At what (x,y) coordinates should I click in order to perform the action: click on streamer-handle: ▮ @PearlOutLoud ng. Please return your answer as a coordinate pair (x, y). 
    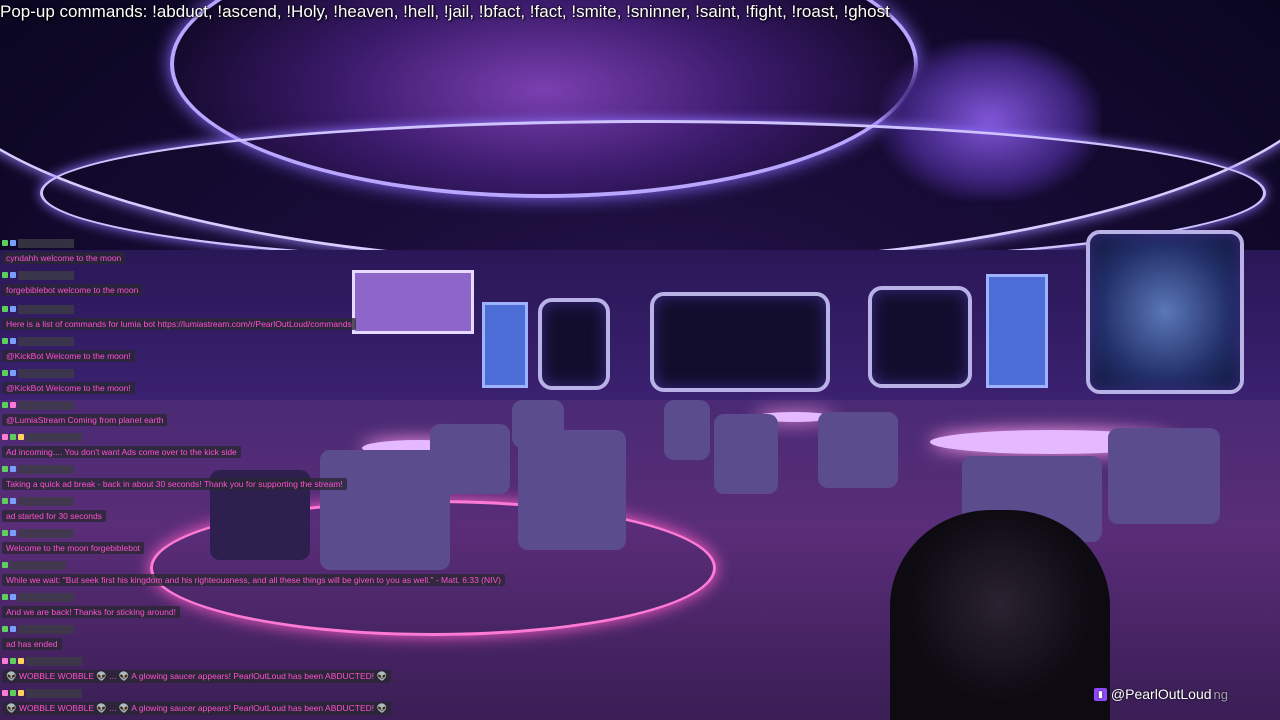
    Looking at the image, I should click on (1160, 694).